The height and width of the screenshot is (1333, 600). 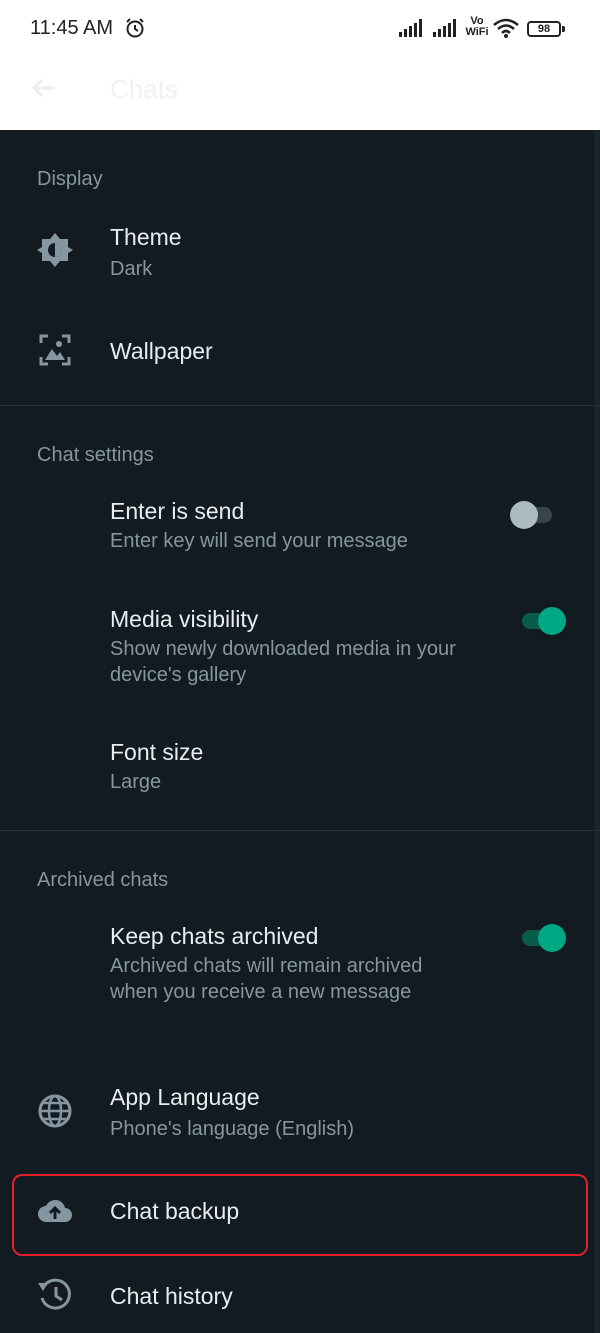 I want to click on brightness-icon, so click(x=55, y=250).